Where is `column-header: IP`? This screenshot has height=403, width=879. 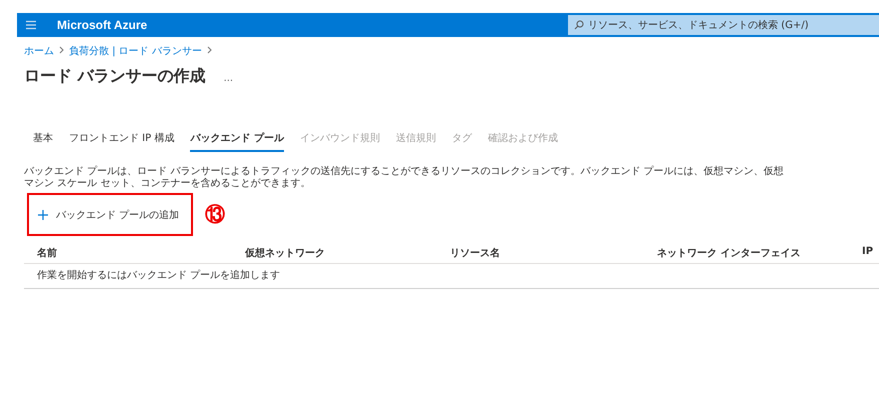
column-header: IP is located at coordinates (868, 252).